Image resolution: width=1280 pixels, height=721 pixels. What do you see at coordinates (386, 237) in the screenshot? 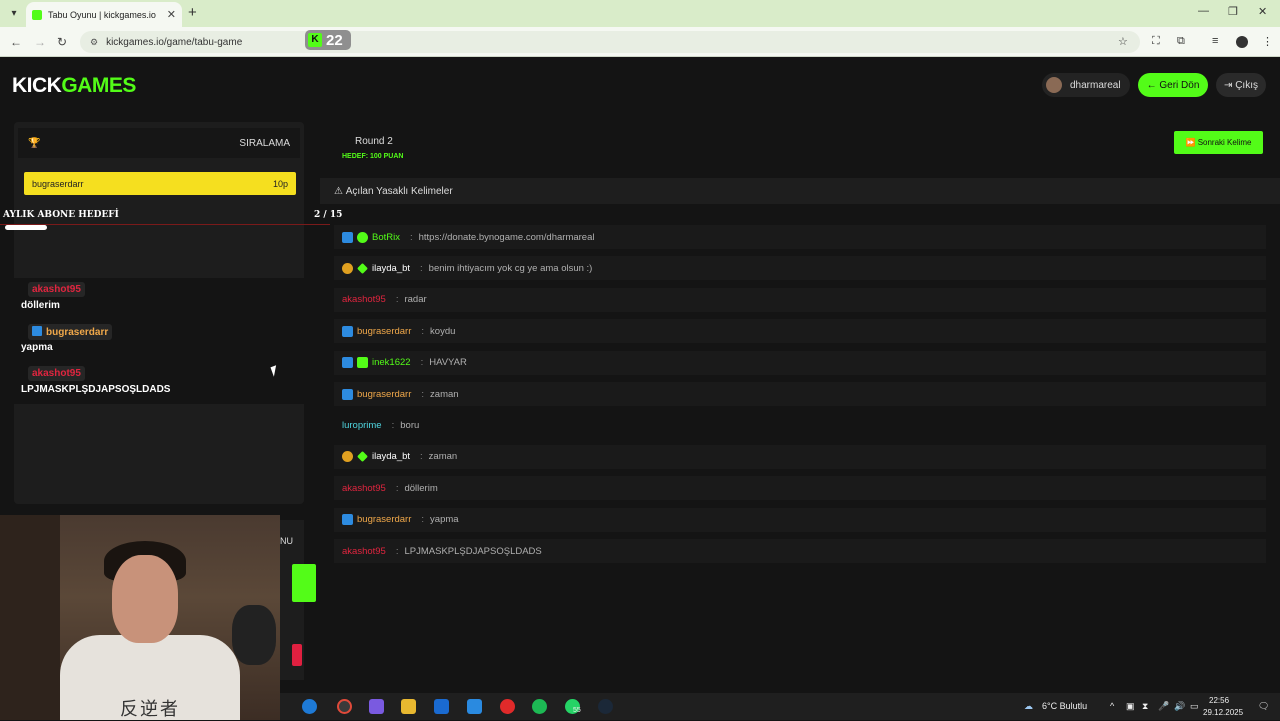
I see `chat-username: BotRix` at bounding box center [386, 237].